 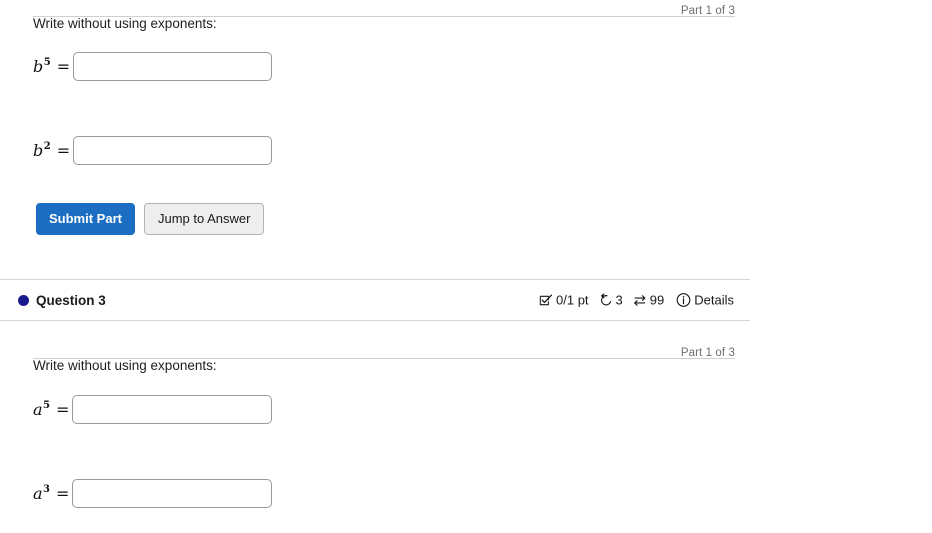 I want to click on undo-arrow-icon, so click(x=606, y=300).